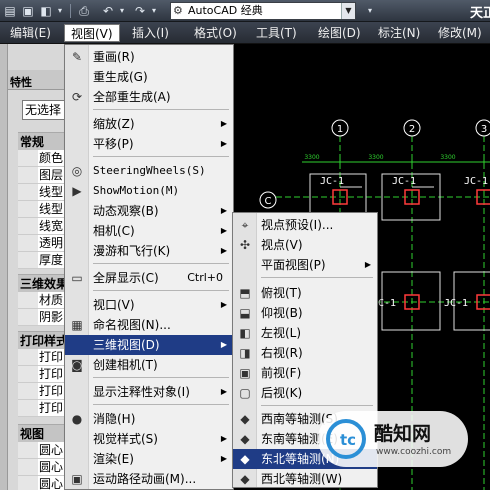 The width and height of the screenshot is (490, 490). What do you see at coordinates (305, 373) in the screenshot?
I see `menu-front-view: ▣ 前视(F)` at bounding box center [305, 373].